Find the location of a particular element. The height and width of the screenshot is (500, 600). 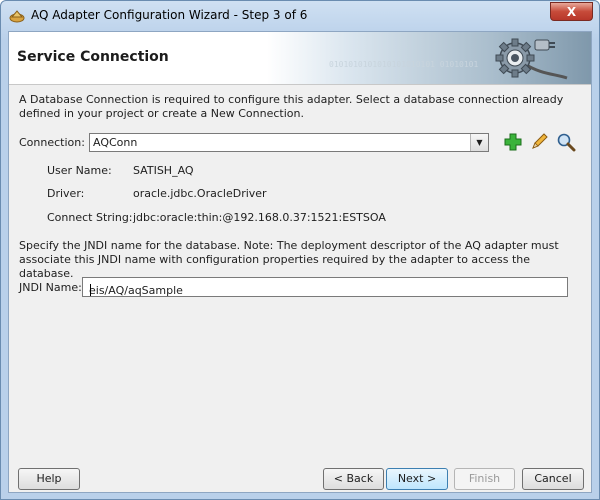

jndi-name-value: eis/AQ/aqSample is located at coordinates (136, 290).